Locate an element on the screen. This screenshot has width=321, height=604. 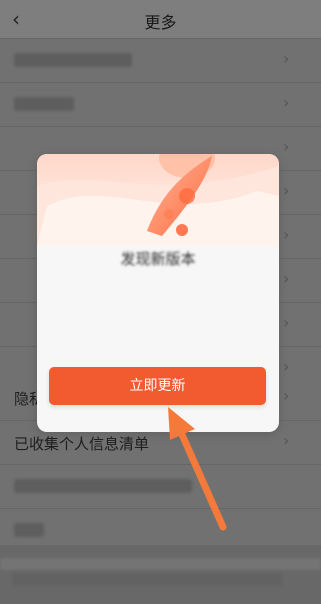
dialog-illustration is located at coordinates (158, 200).